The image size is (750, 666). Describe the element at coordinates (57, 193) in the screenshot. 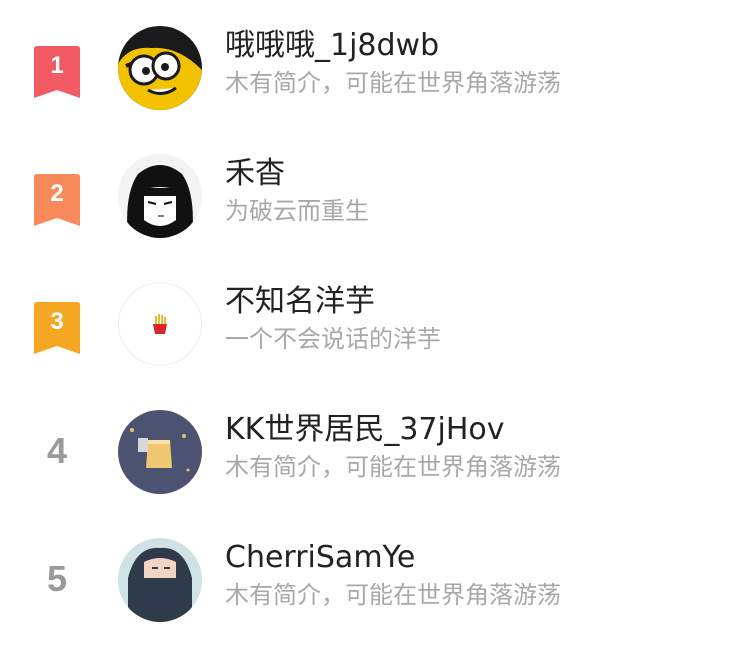

I see `rank-number: 2` at that location.